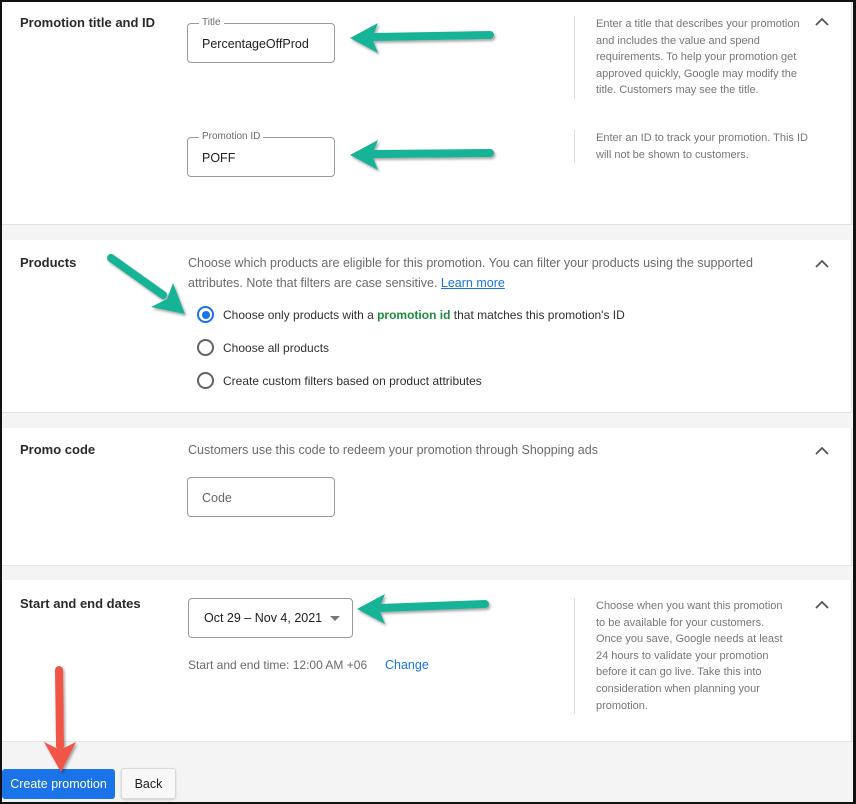 Image resolution: width=856 pixels, height=804 pixels. What do you see at coordinates (278, 665) in the screenshot?
I see `start-end-time-text: Start and end time: 12:00 AM +06` at bounding box center [278, 665].